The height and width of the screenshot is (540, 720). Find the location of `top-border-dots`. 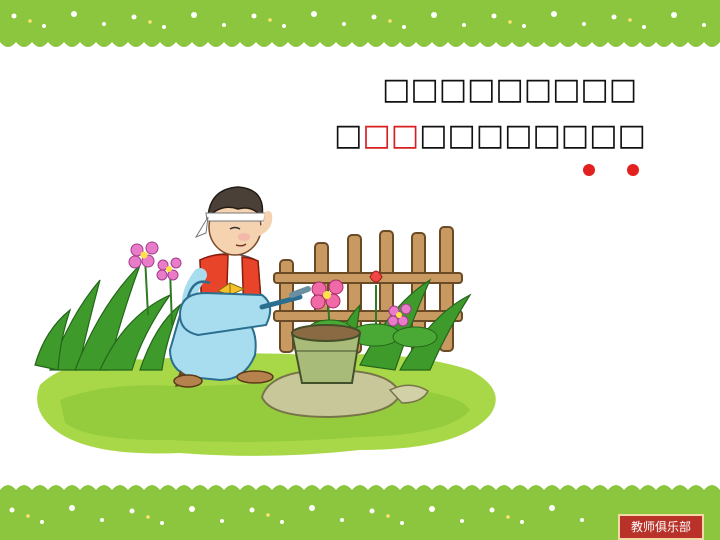

top-border-dots is located at coordinates (358, 20).